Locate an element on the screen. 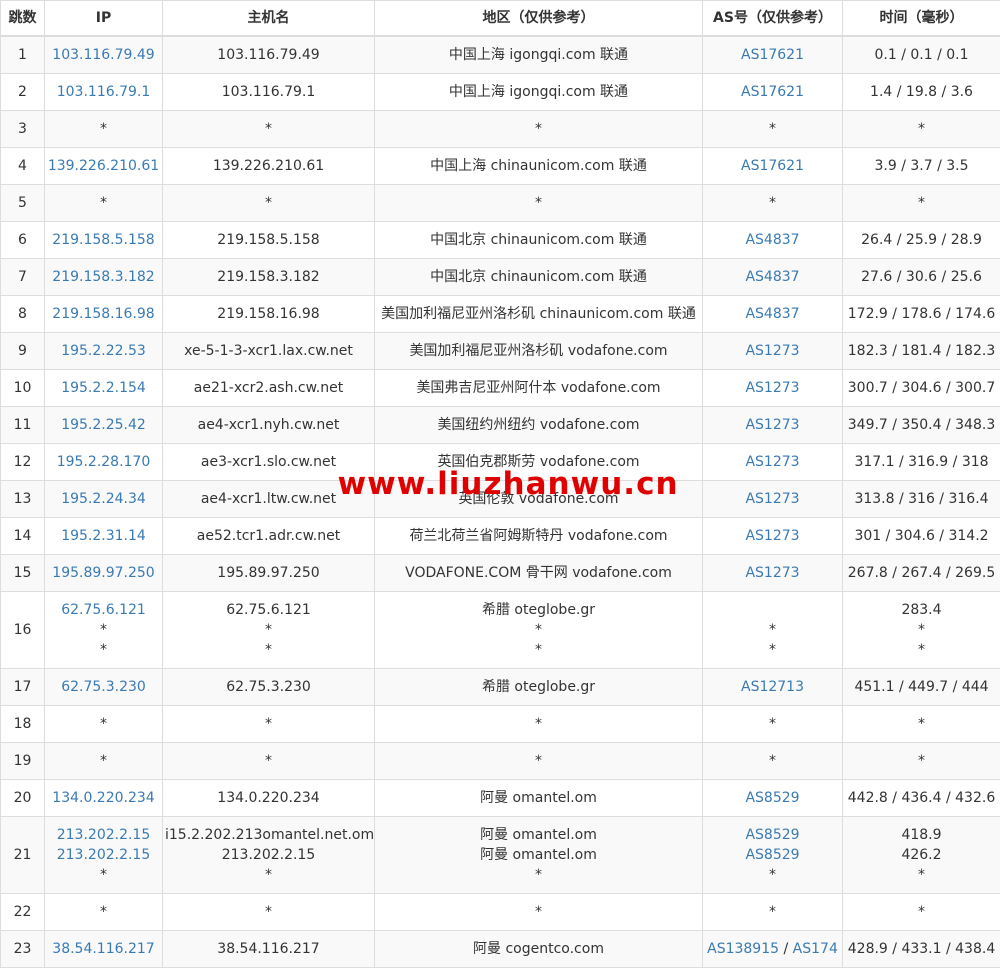  hop-number: 2 is located at coordinates (22, 92).